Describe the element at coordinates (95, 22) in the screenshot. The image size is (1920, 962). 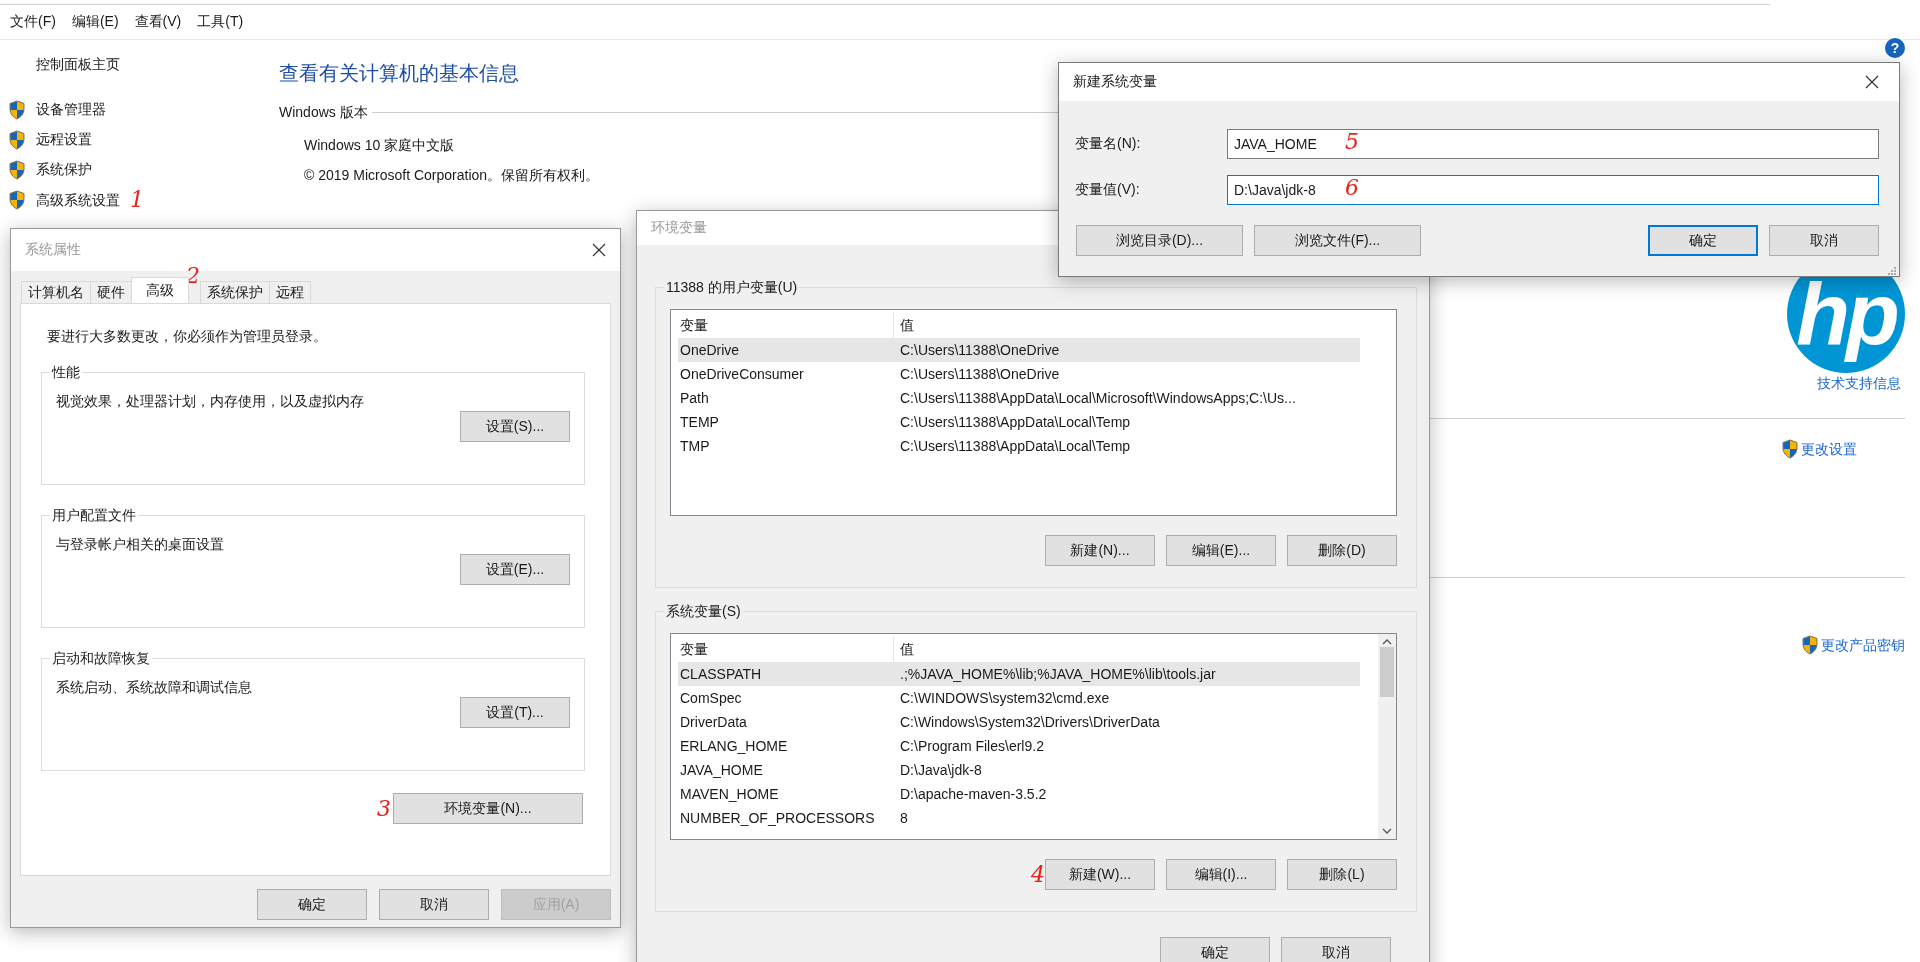
I see `menu-item: 编辑(E)` at that location.